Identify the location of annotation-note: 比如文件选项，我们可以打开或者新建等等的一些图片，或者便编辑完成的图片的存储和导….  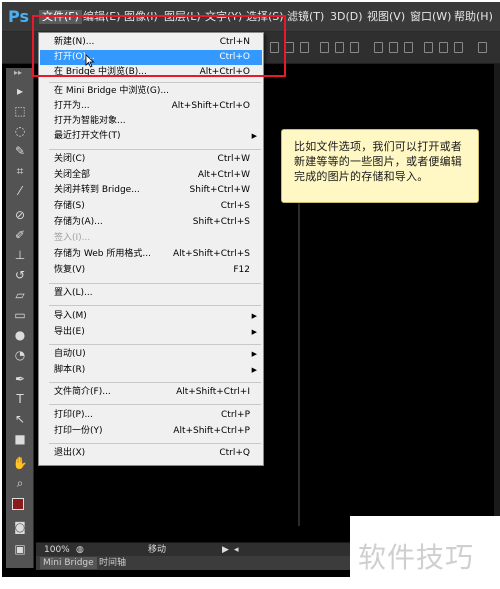
(380, 166).